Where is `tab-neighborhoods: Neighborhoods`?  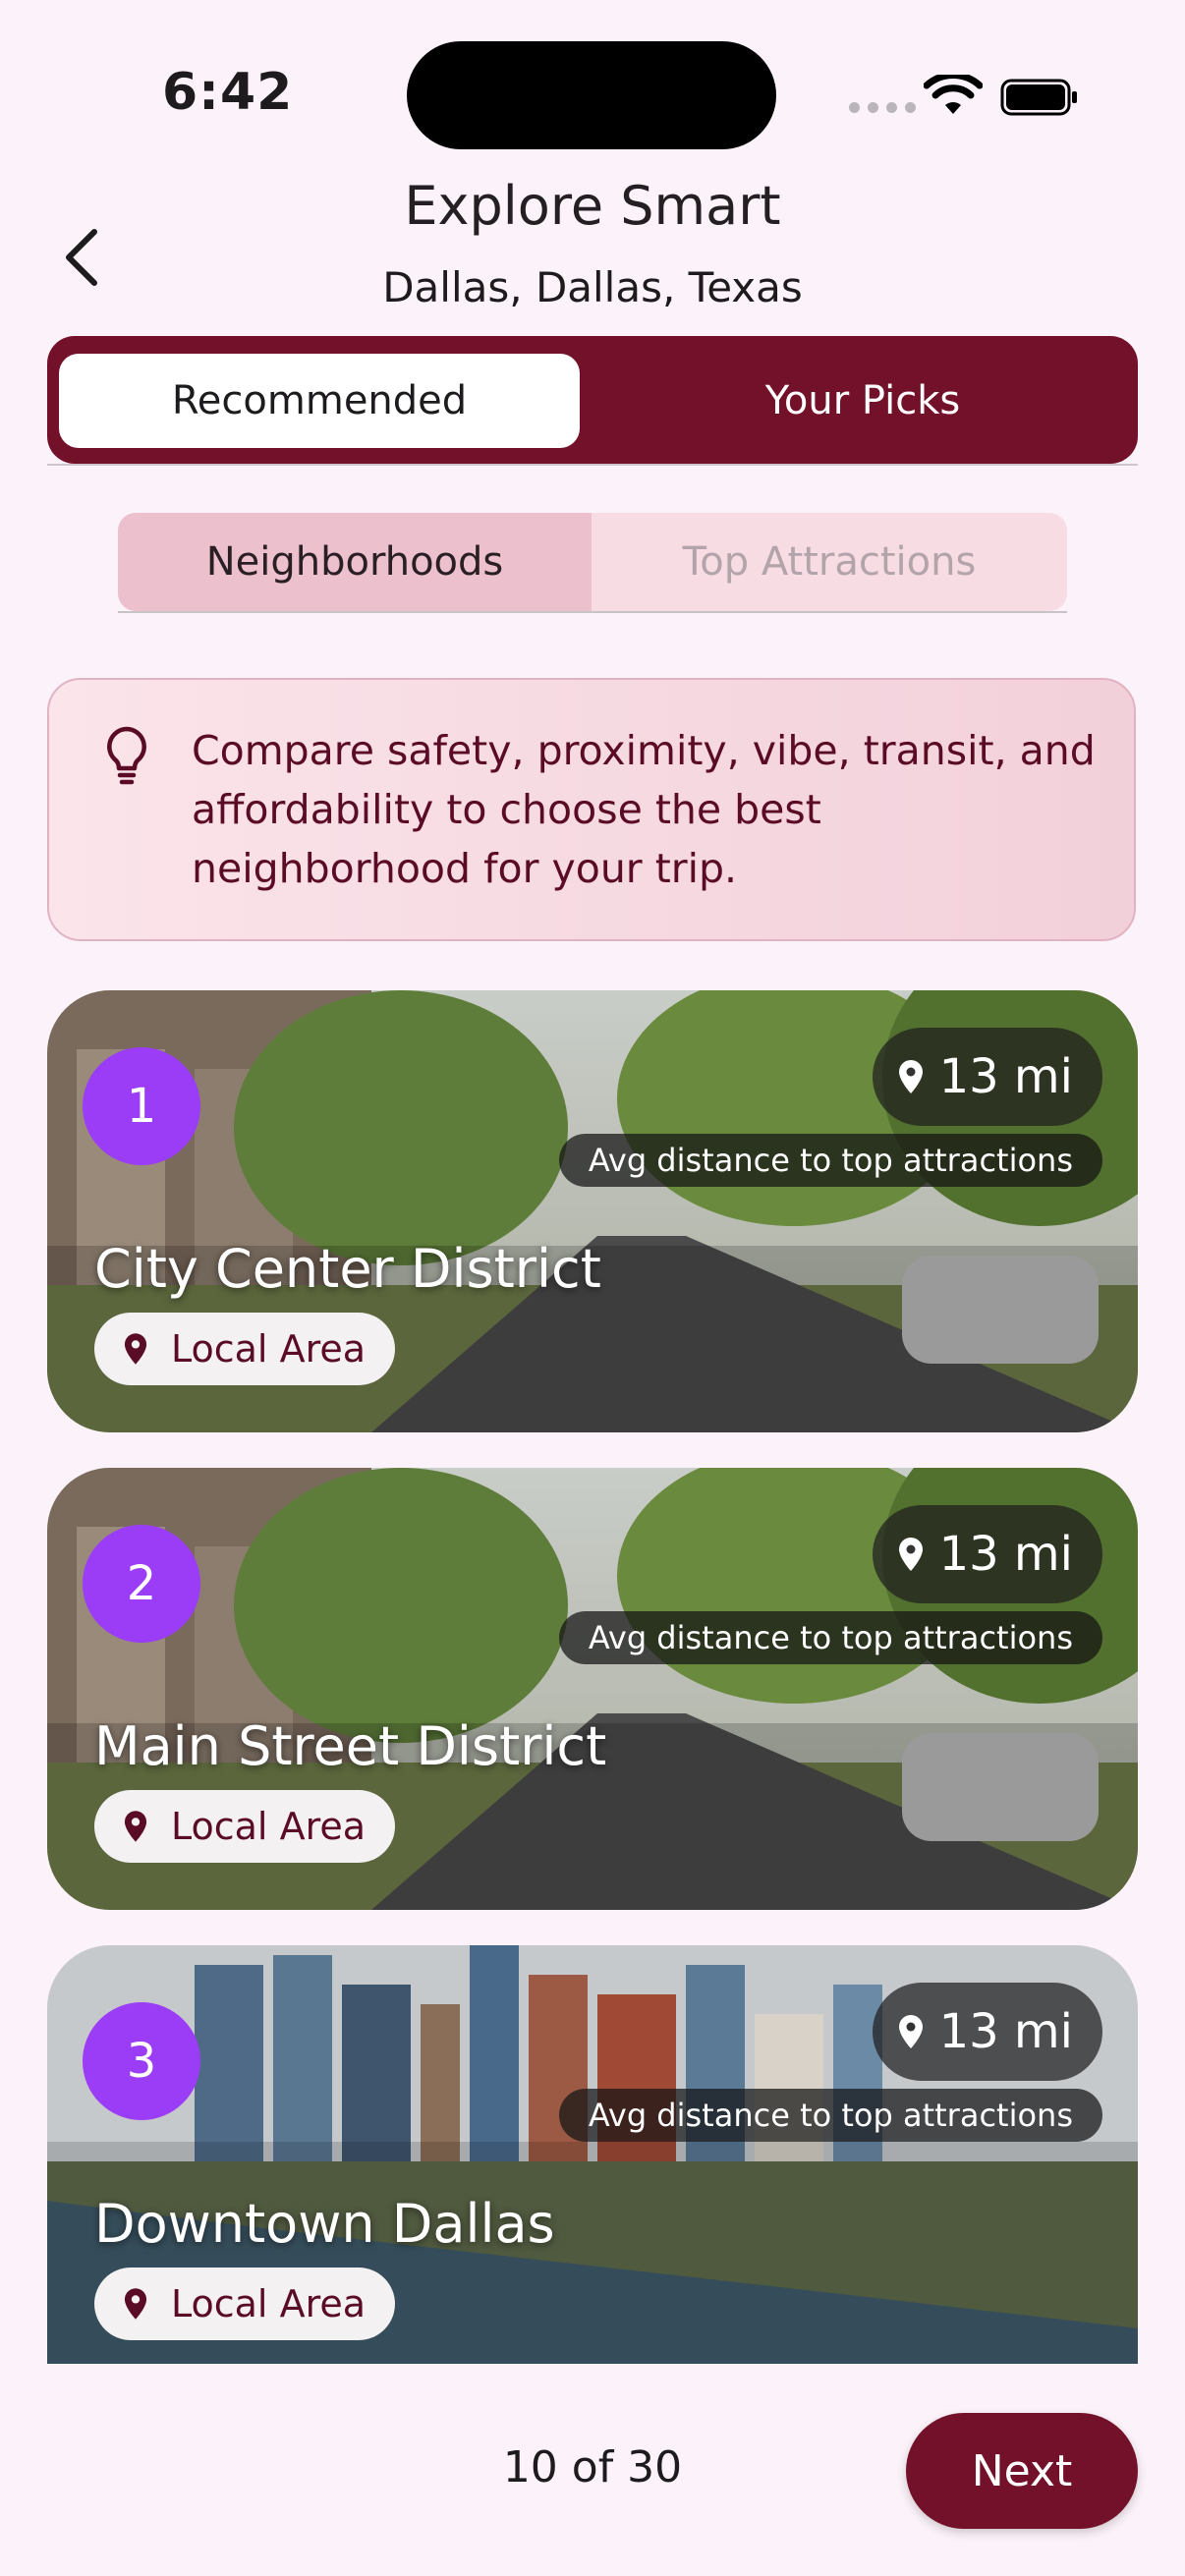
tab-neighborhoods: Neighborhoods is located at coordinates (355, 562).